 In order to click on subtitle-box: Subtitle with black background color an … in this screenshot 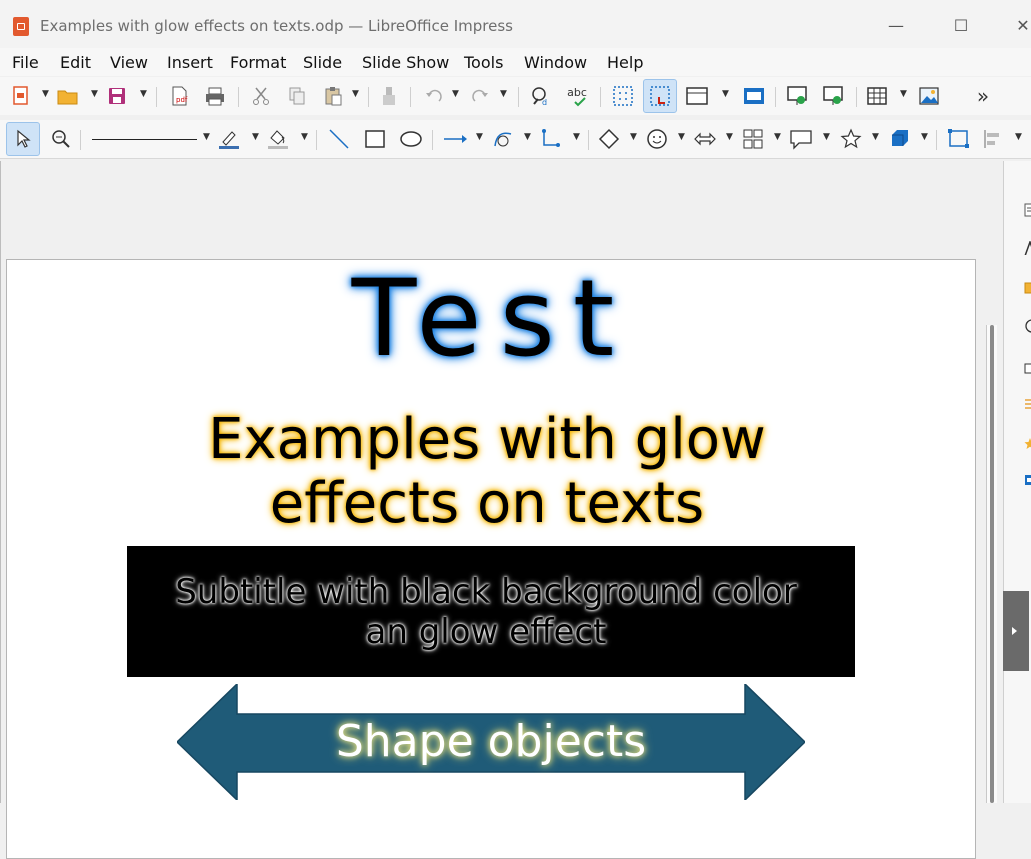, I will do `click(491, 611)`.